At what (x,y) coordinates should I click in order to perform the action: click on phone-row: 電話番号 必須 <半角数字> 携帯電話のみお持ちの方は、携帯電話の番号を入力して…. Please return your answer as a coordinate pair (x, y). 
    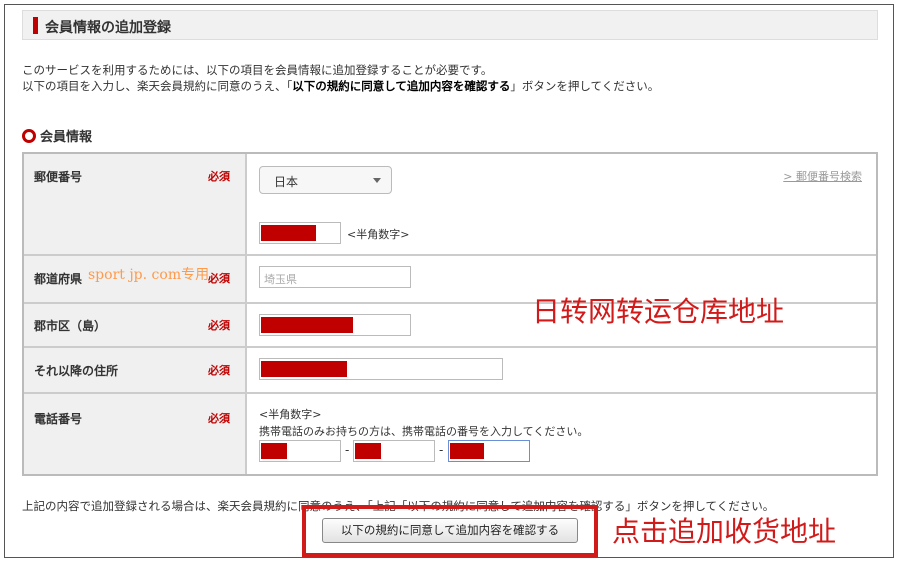
    Looking at the image, I should click on (450, 433).